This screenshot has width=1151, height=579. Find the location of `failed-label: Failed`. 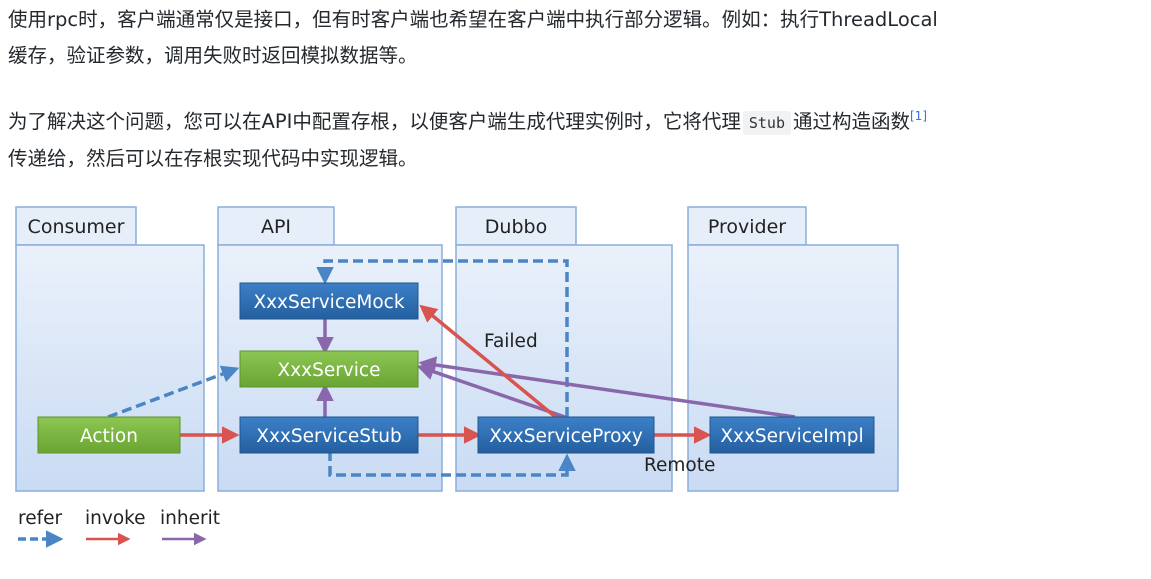

failed-label: Failed is located at coordinates (511, 341).